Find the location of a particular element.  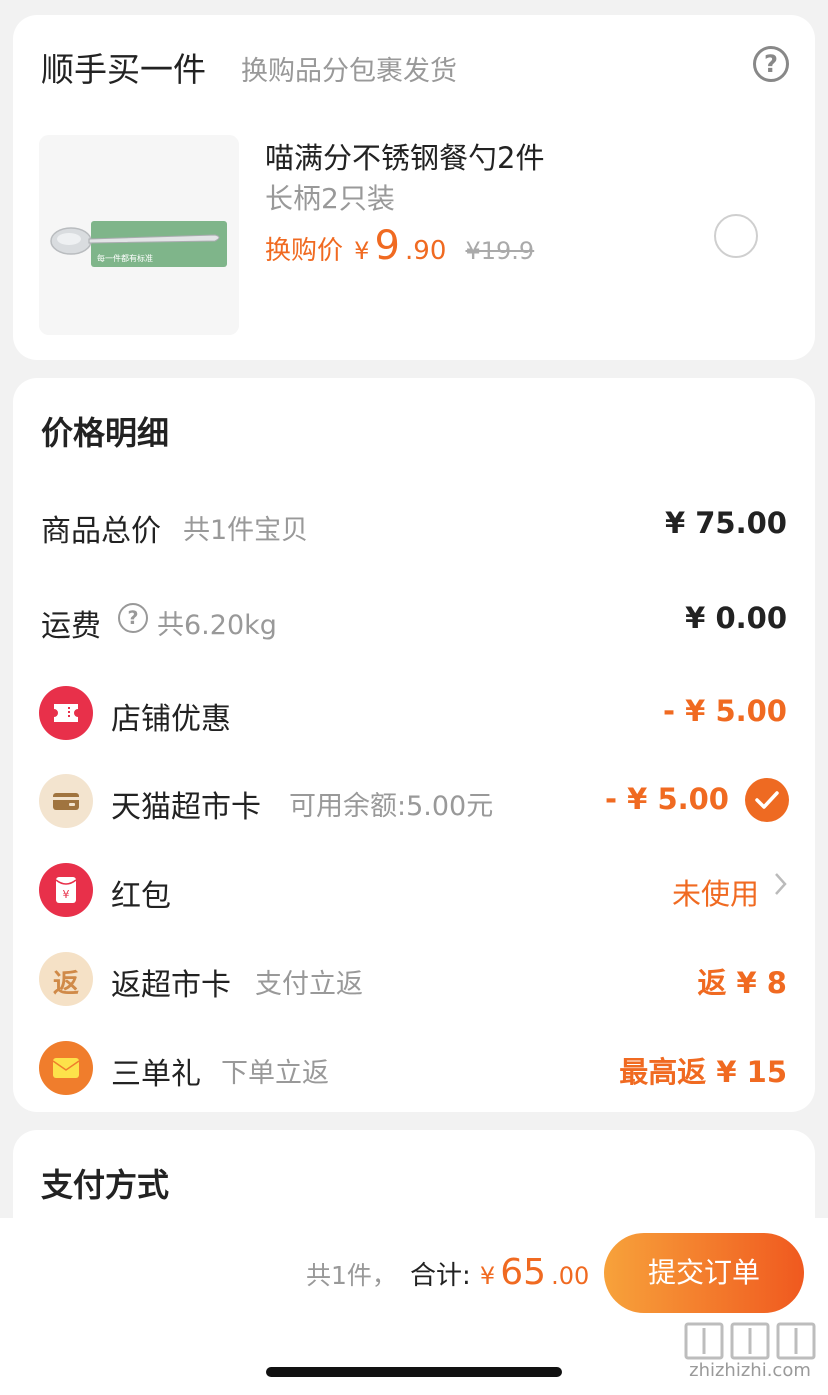

row-label: 返超市卡 is located at coordinates (171, 985).